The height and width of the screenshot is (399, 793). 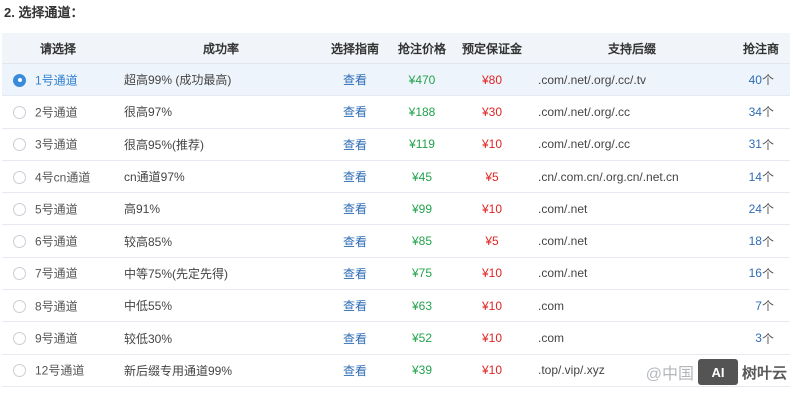 I want to click on price: ¥75, so click(x=422, y=273).